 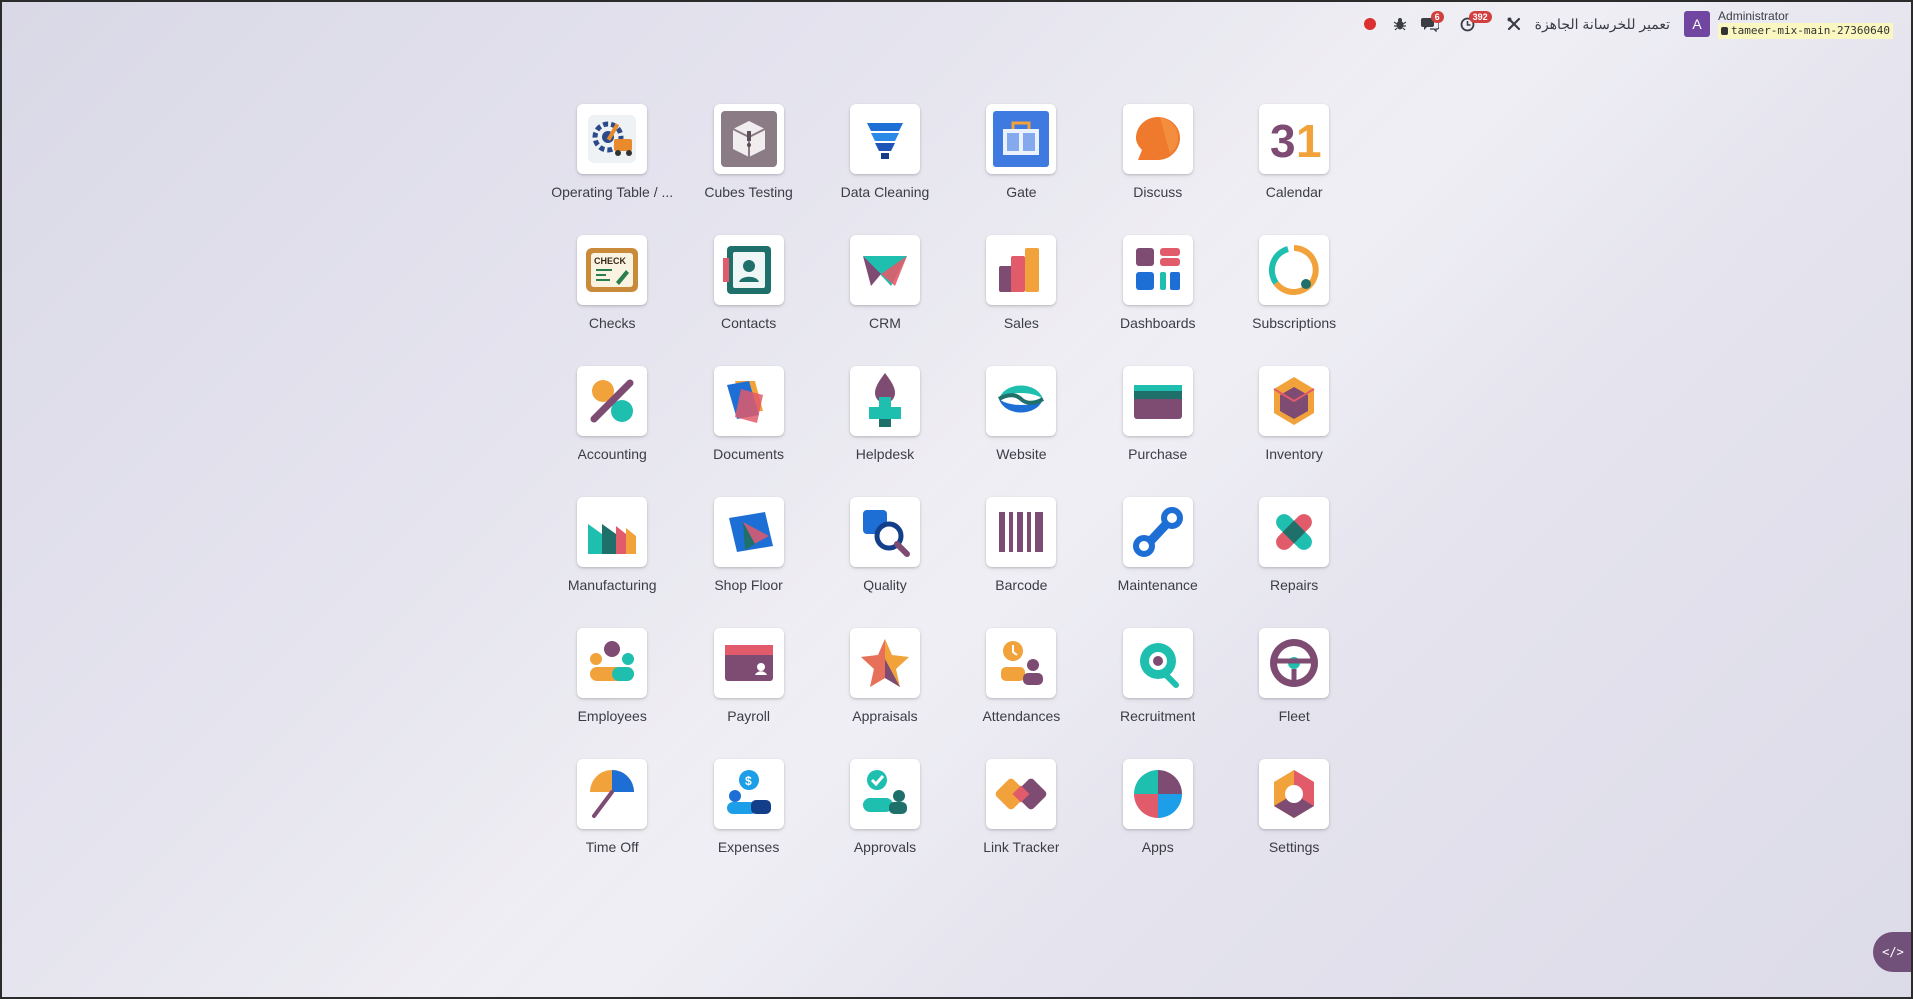 I want to click on svg-text: 3, so click(x=1283, y=141).